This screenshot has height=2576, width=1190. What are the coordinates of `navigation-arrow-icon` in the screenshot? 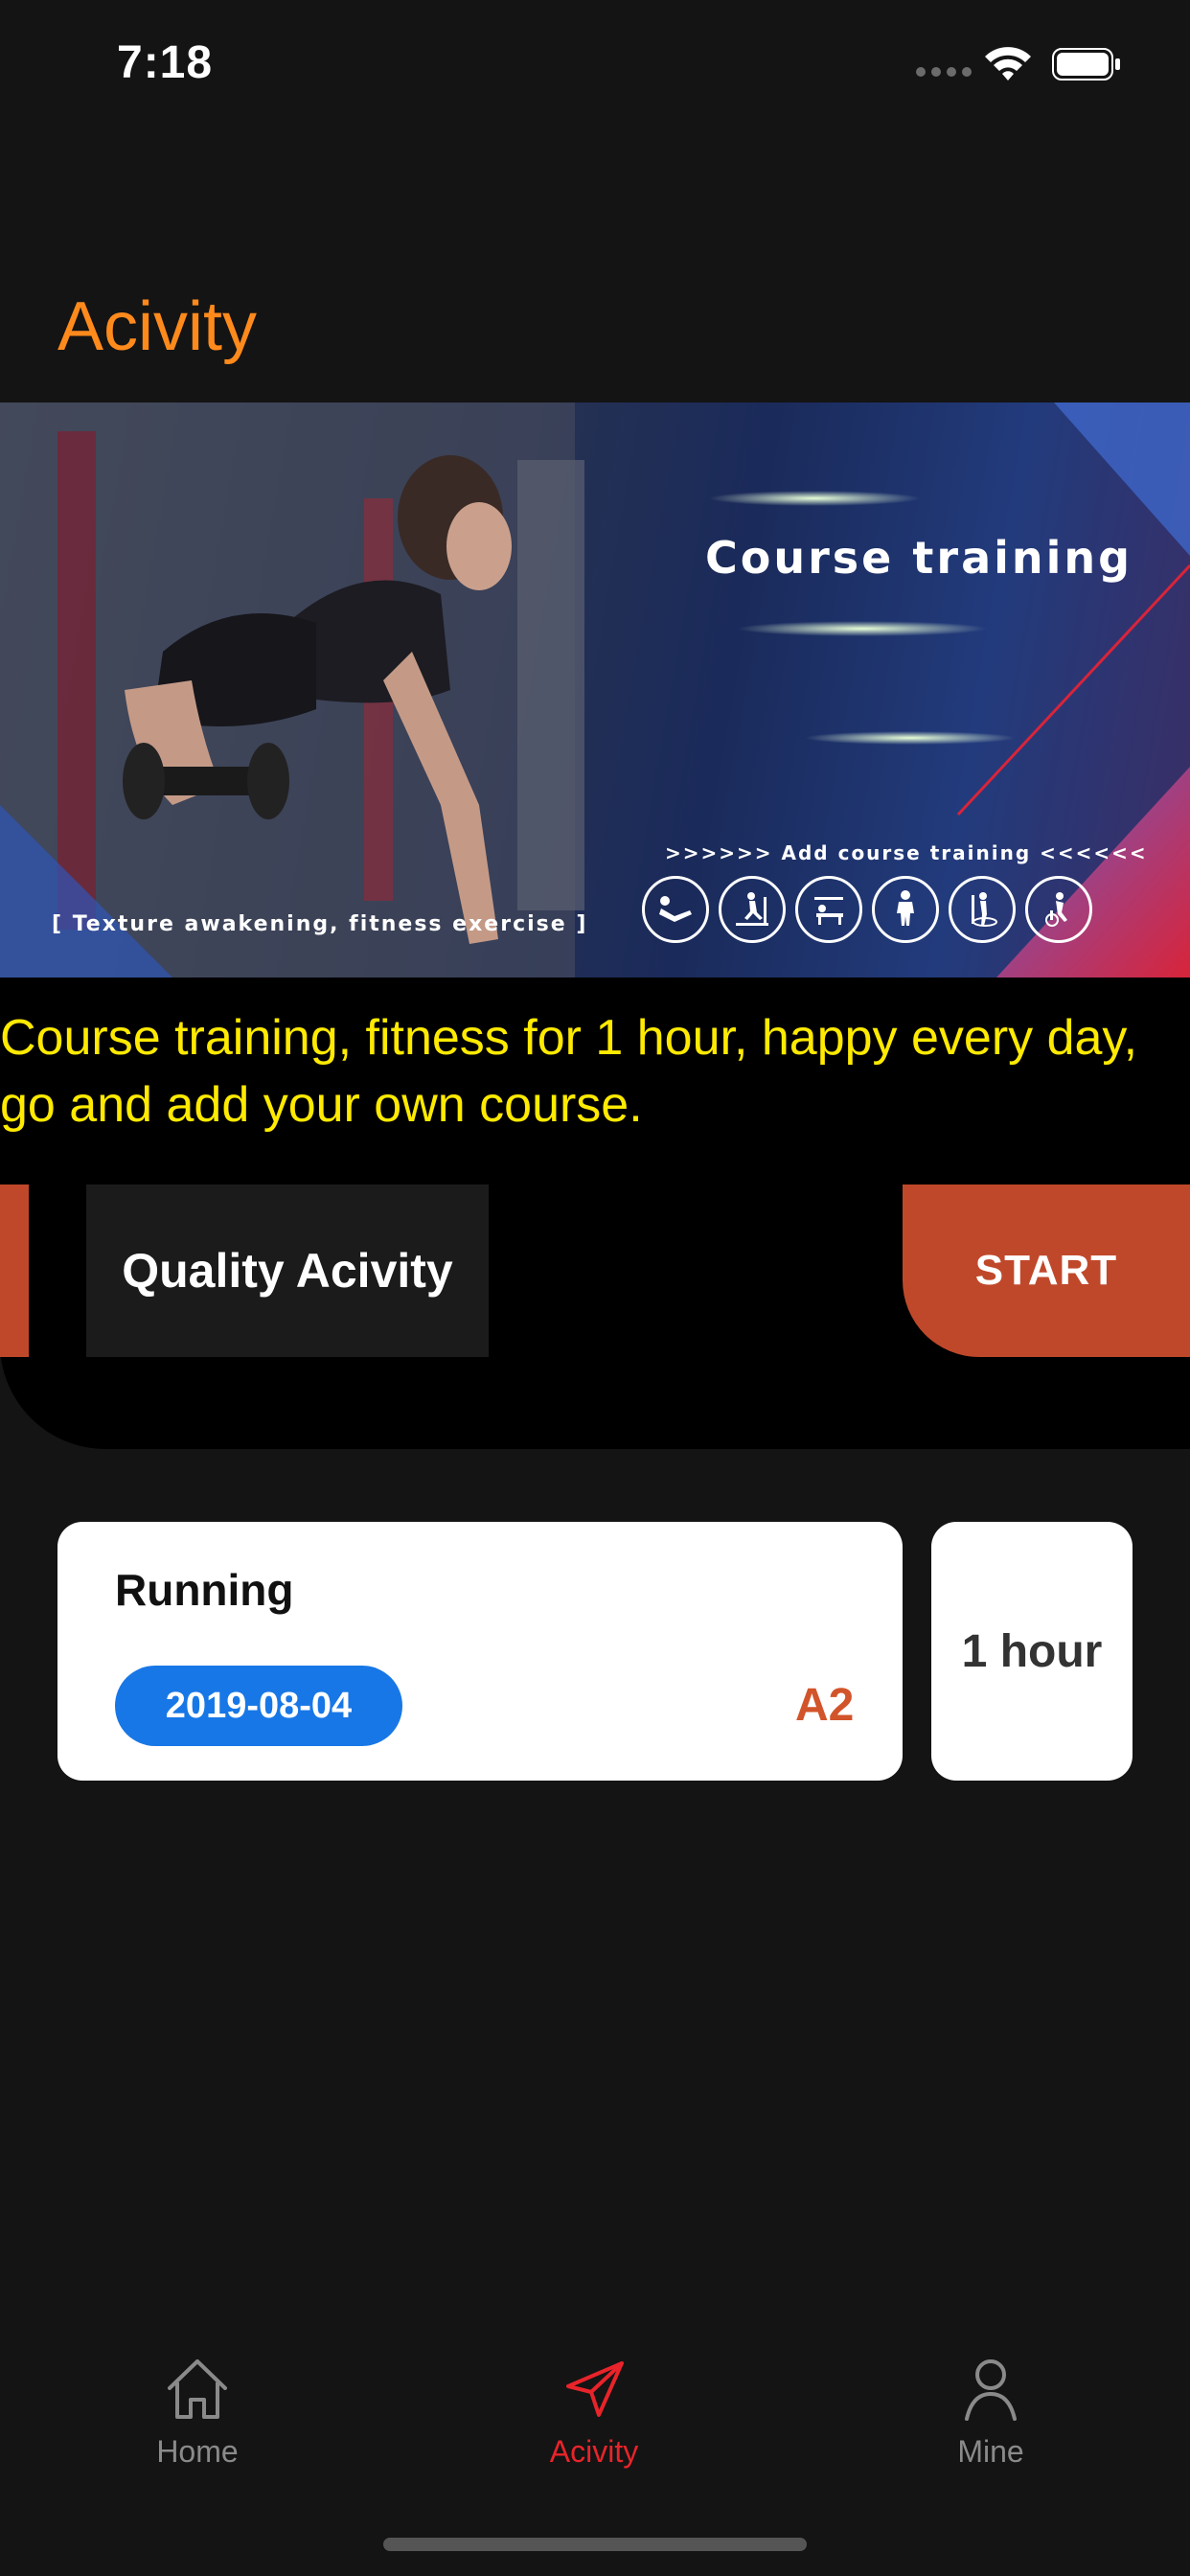 It's located at (595, 2389).